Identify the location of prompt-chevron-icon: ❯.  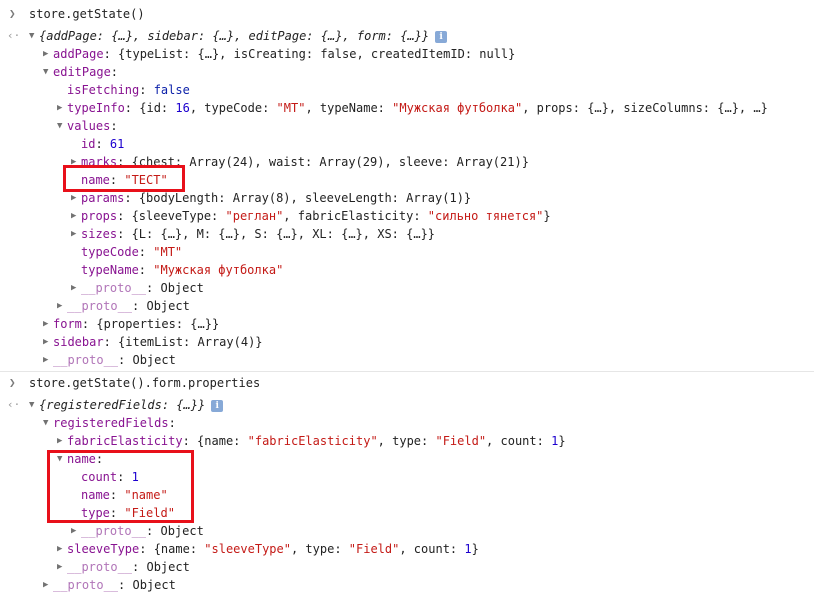
(12, 382).